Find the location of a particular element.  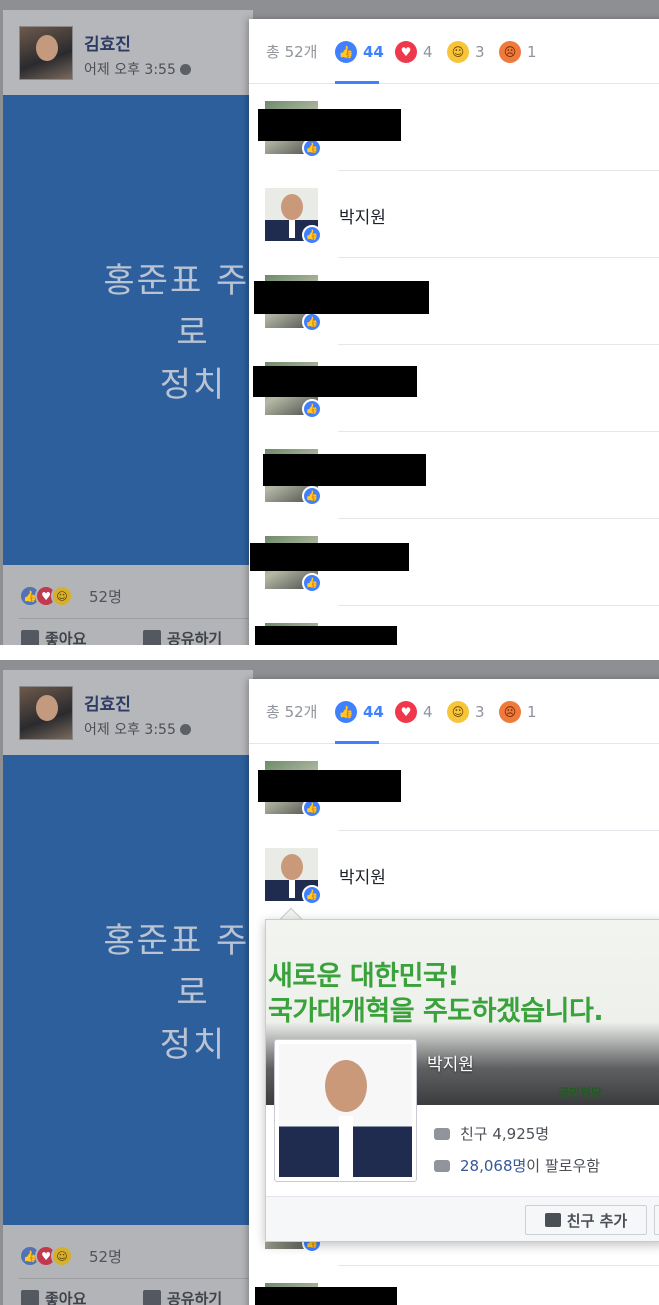

add-friend-button: 친구 추가 is located at coordinates (586, 1220).